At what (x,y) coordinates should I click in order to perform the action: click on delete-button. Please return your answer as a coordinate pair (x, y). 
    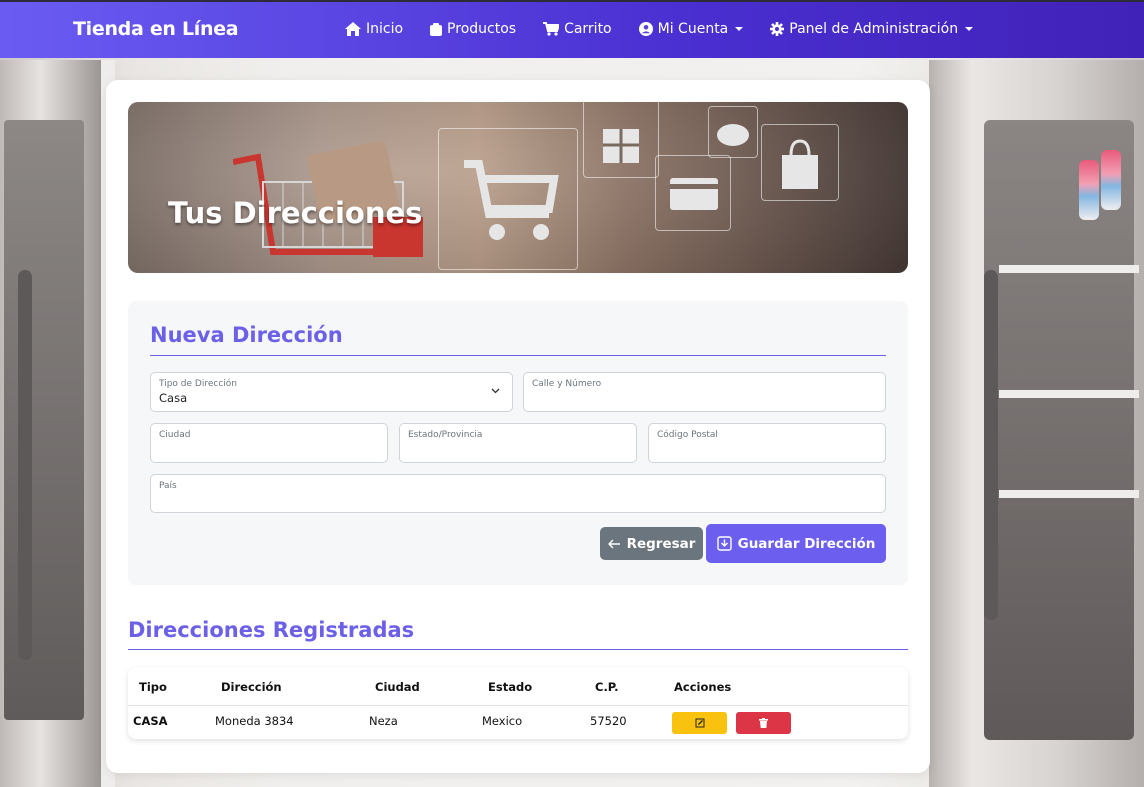
    Looking at the image, I should click on (763, 723).